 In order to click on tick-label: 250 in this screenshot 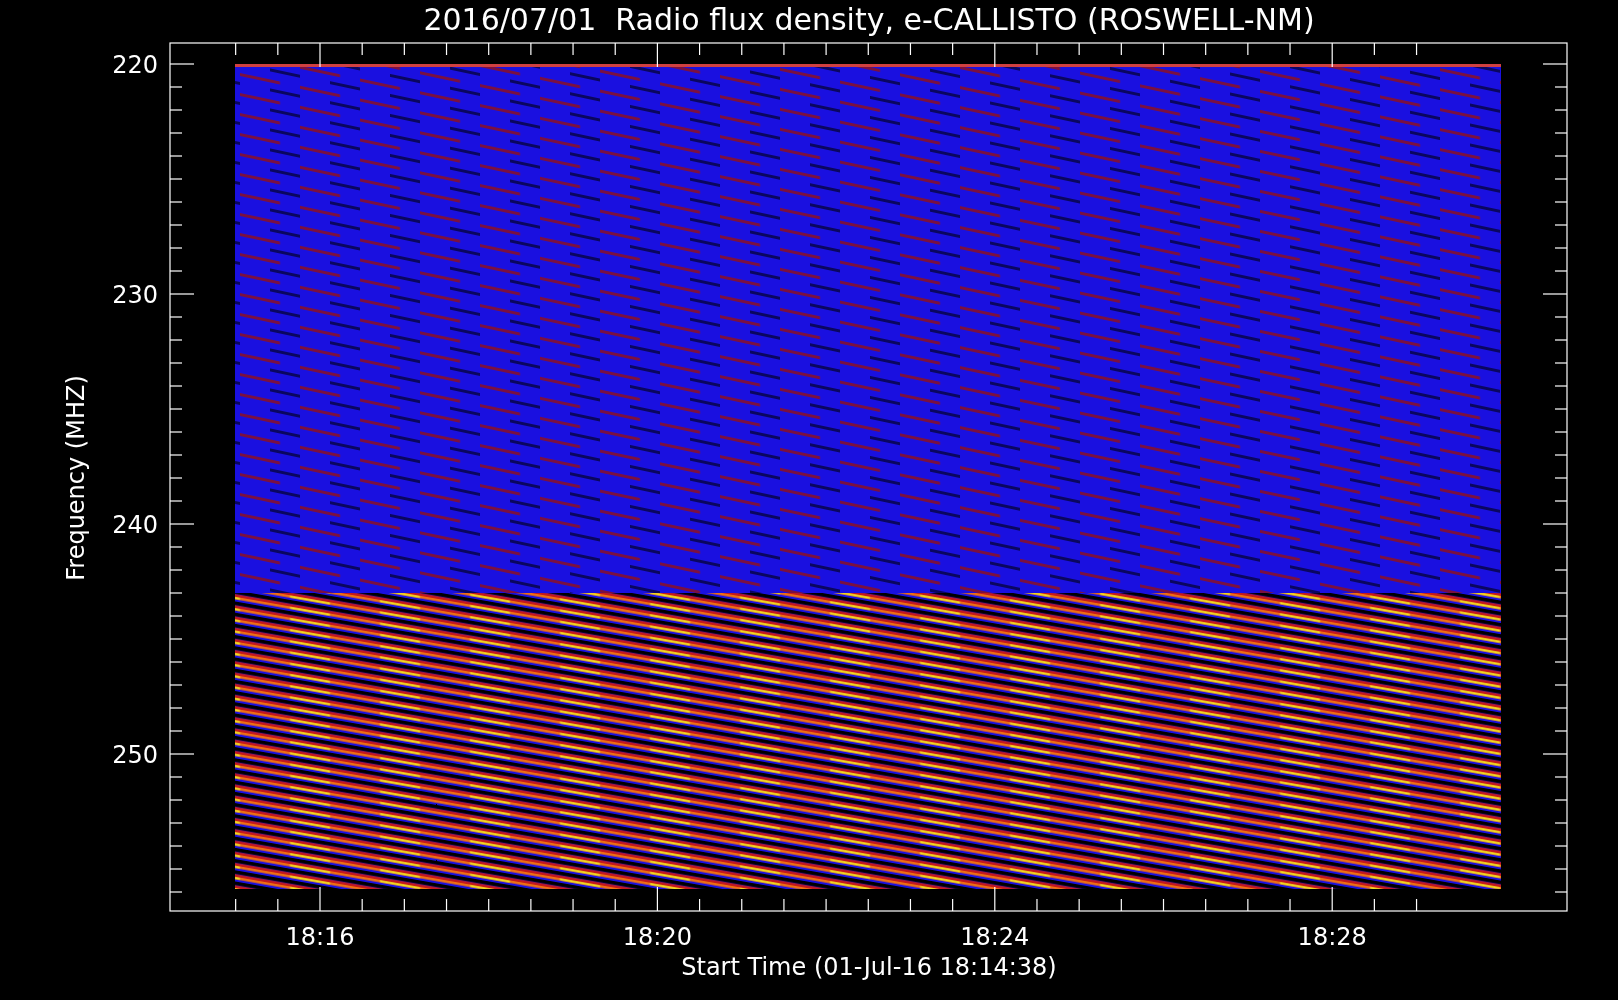, I will do `click(135, 755)`.